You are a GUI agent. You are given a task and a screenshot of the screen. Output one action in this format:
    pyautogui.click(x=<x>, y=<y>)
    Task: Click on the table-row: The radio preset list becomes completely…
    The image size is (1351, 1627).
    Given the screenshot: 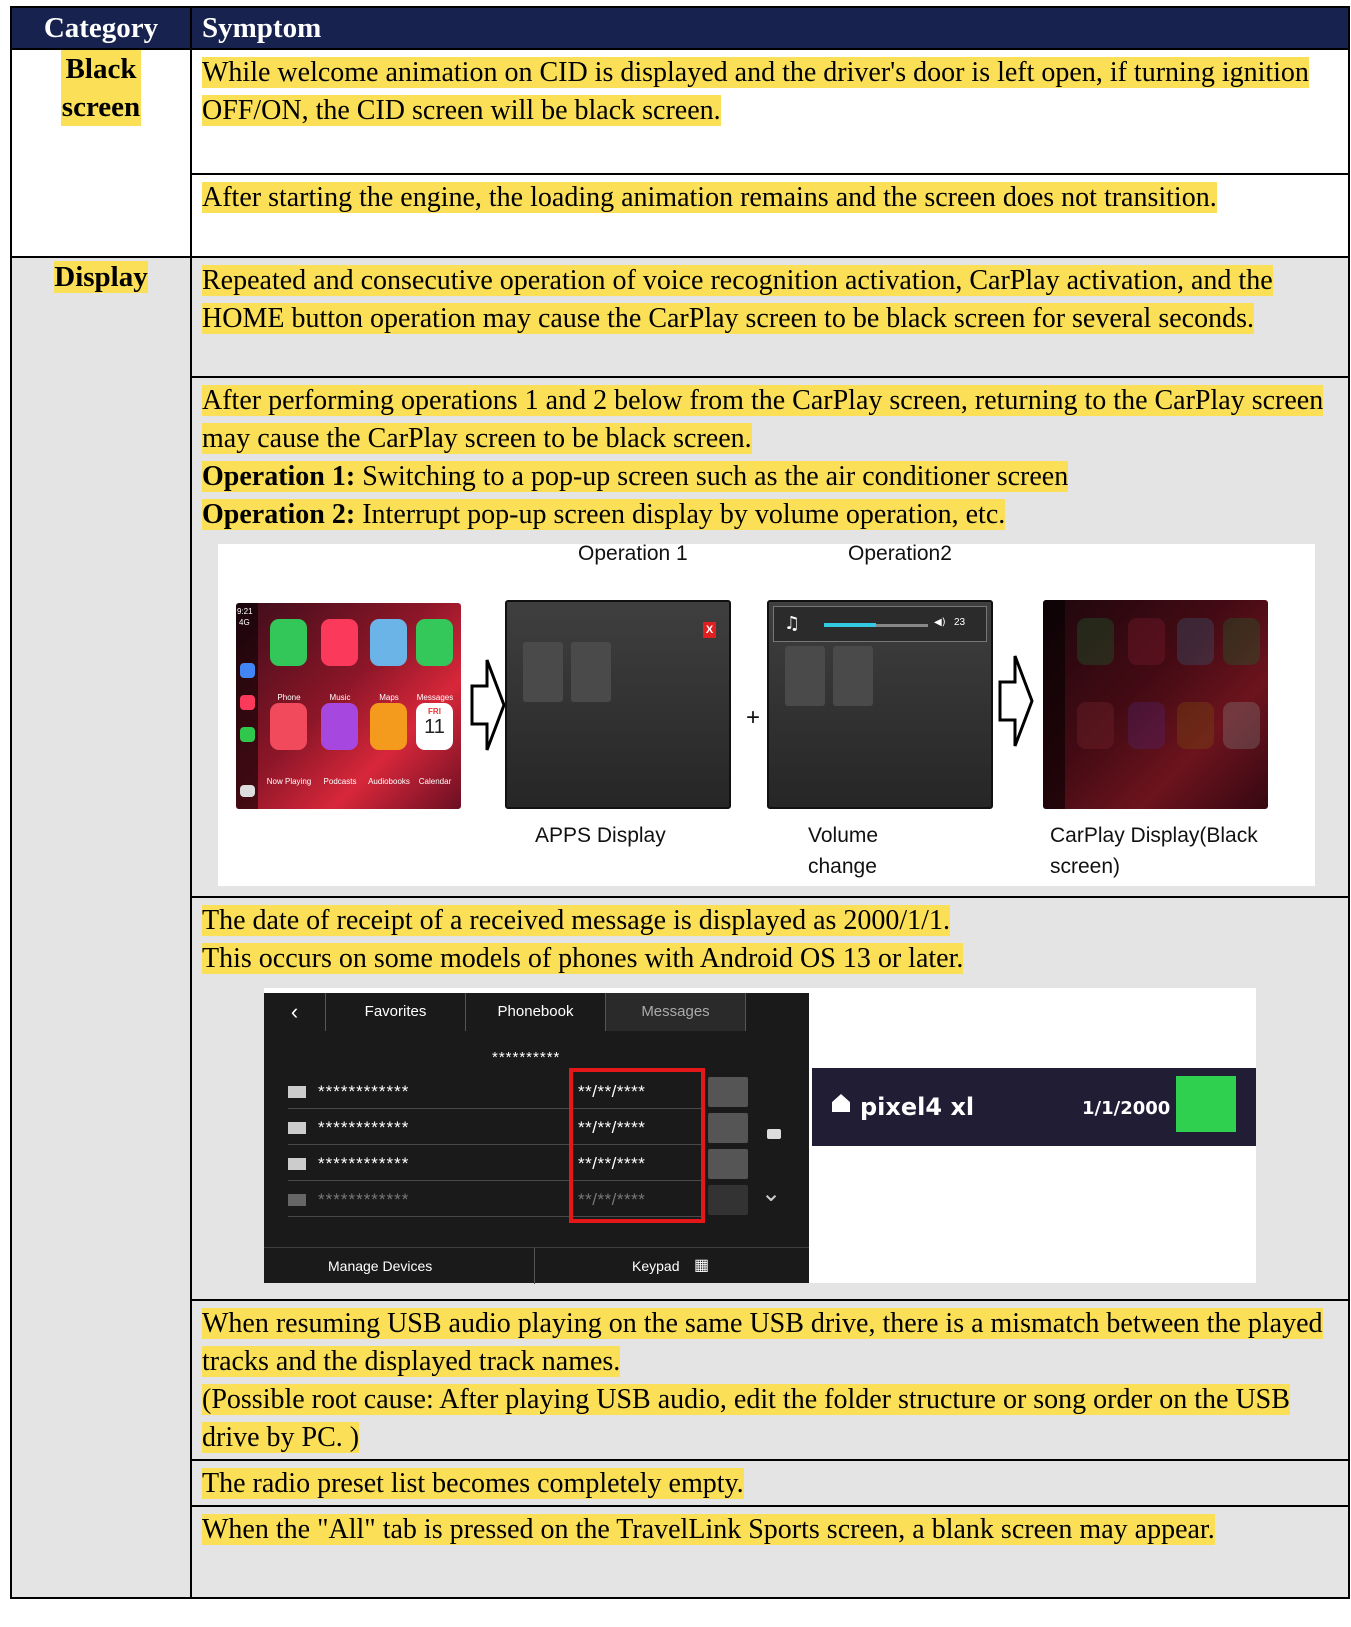 What is the action you would take?
    pyautogui.click(x=680, y=1483)
    